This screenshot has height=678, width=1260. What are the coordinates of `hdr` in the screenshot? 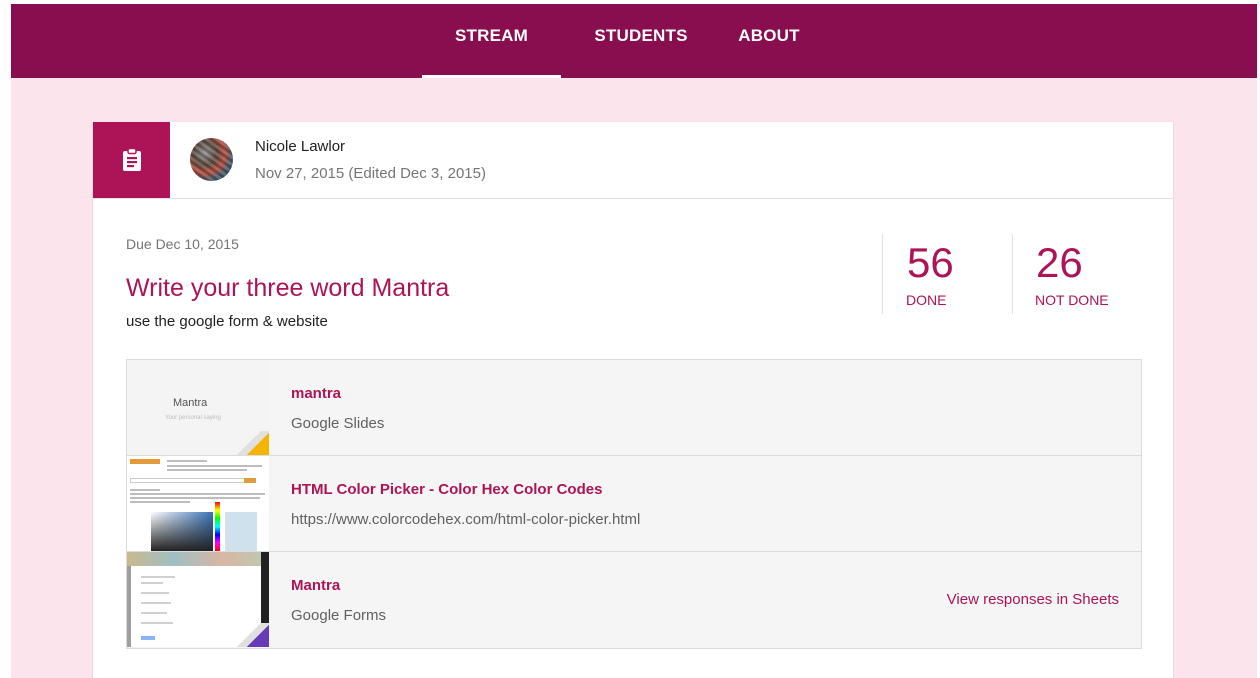 It's located at (198, 559).